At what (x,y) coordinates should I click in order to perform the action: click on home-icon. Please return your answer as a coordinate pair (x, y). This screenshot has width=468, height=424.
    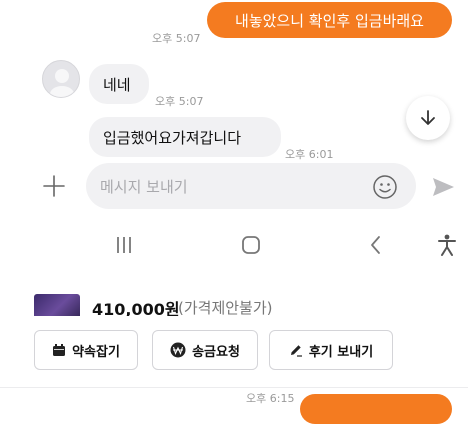
    Looking at the image, I should click on (251, 245).